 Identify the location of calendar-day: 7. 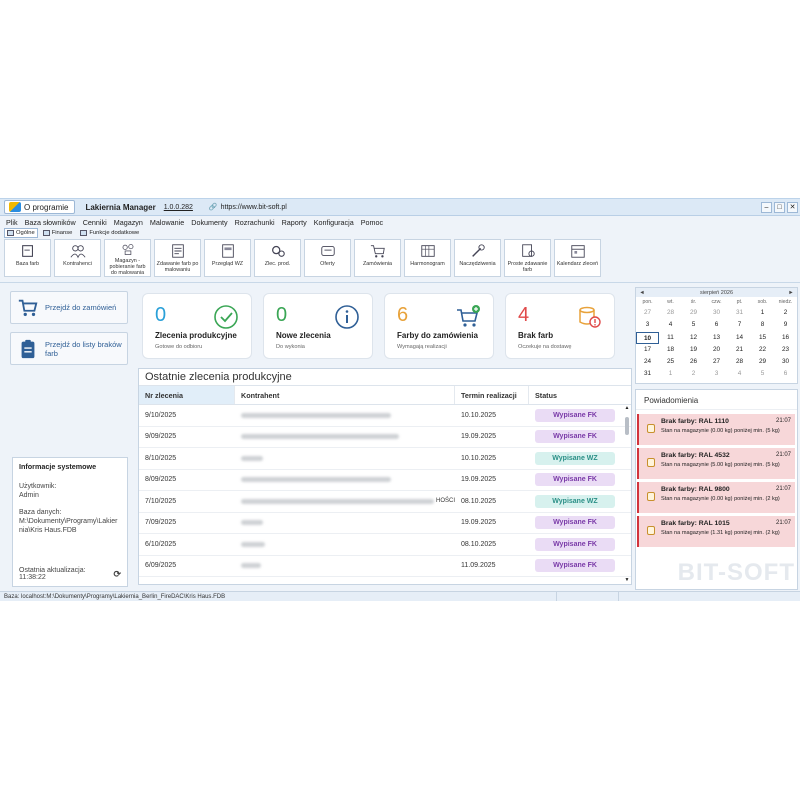
(739, 325).